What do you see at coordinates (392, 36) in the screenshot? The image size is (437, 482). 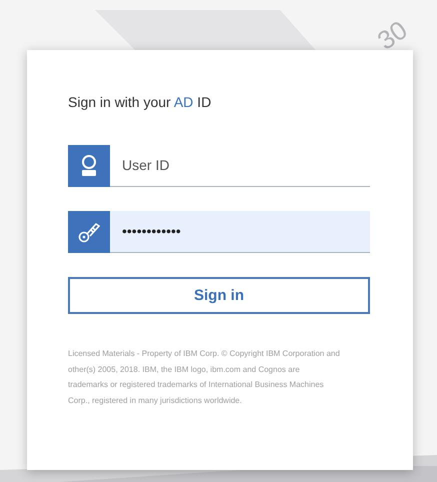 I see `background-number: 30` at bounding box center [392, 36].